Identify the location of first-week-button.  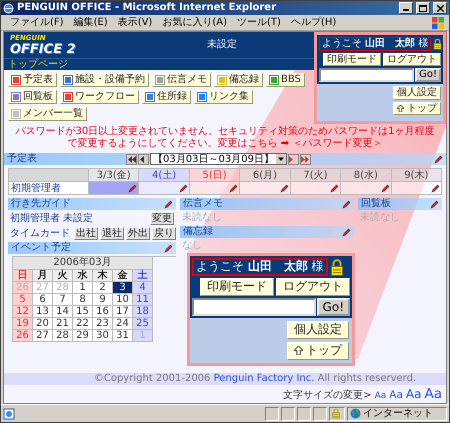
(132, 159).